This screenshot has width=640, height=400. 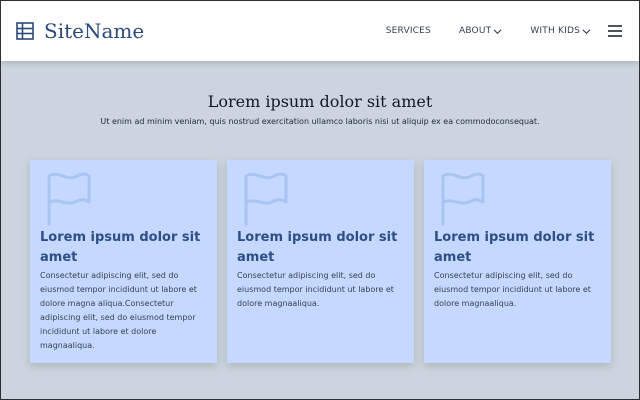 What do you see at coordinates (25, 31) in the screenshot?
I see `grid-icon` at bounding box center [25, 31].